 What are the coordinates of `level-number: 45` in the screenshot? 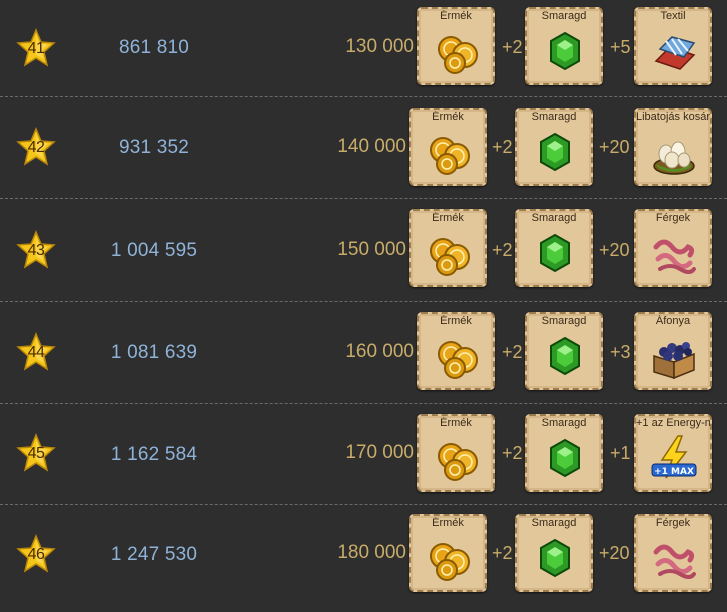 It's located at (36, 453).